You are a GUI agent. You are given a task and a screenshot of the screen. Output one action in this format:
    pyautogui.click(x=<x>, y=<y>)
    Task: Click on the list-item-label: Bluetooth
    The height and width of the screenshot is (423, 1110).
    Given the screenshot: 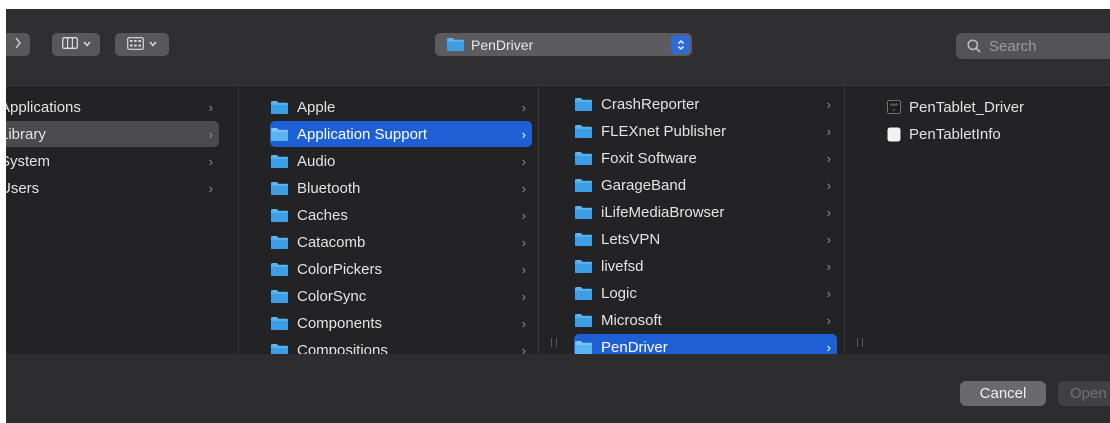 What is the action you would take?
    pyautogui.click(x=329, y=188)
    